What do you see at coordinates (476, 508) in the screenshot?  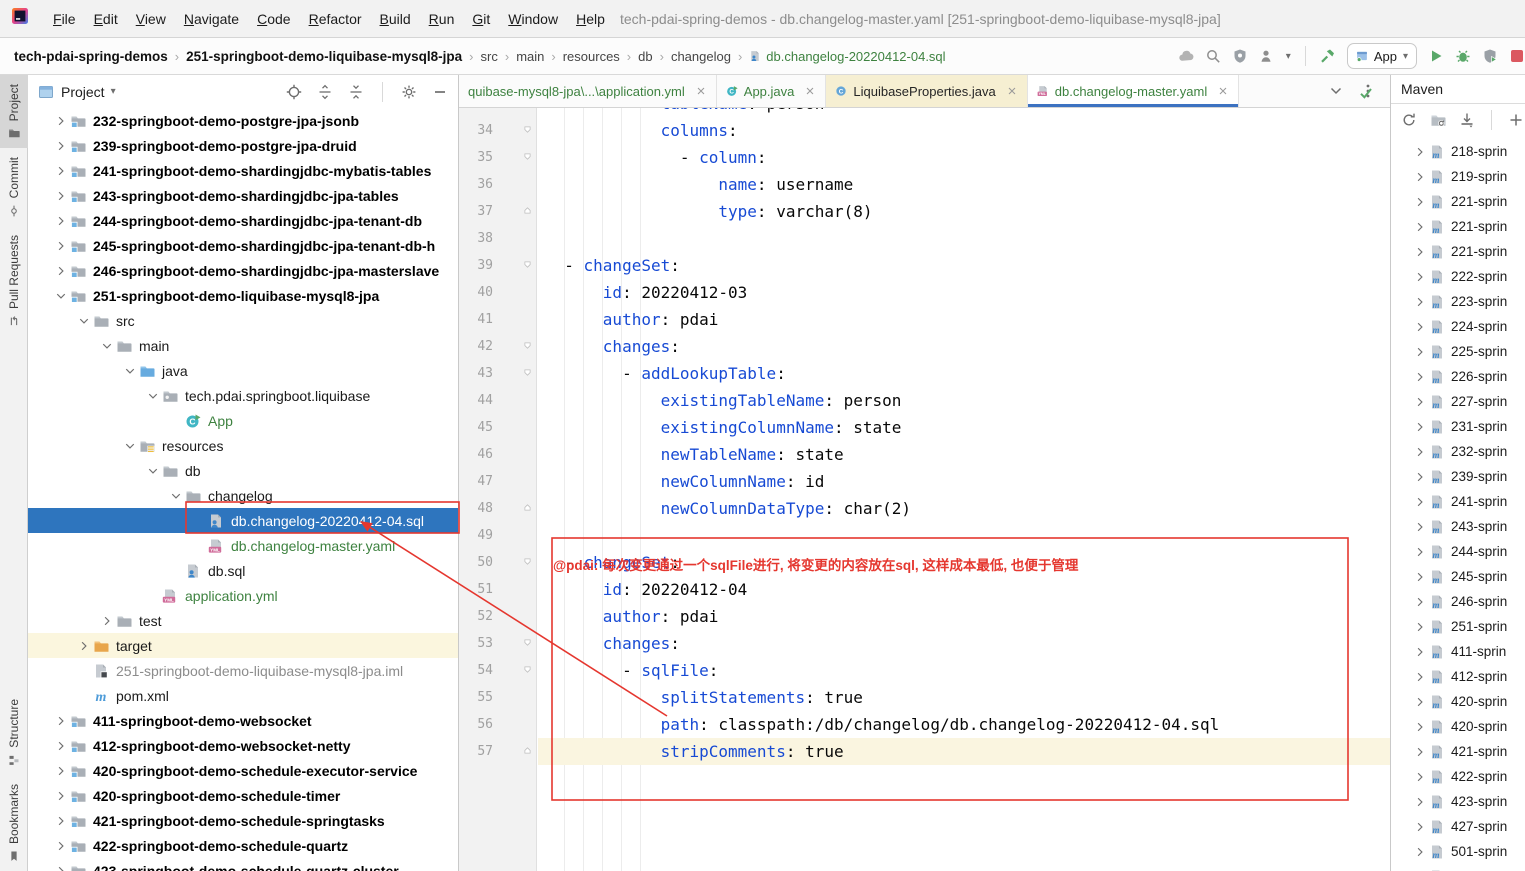 I see `line-number: 48` at bounding box center [476, 508].